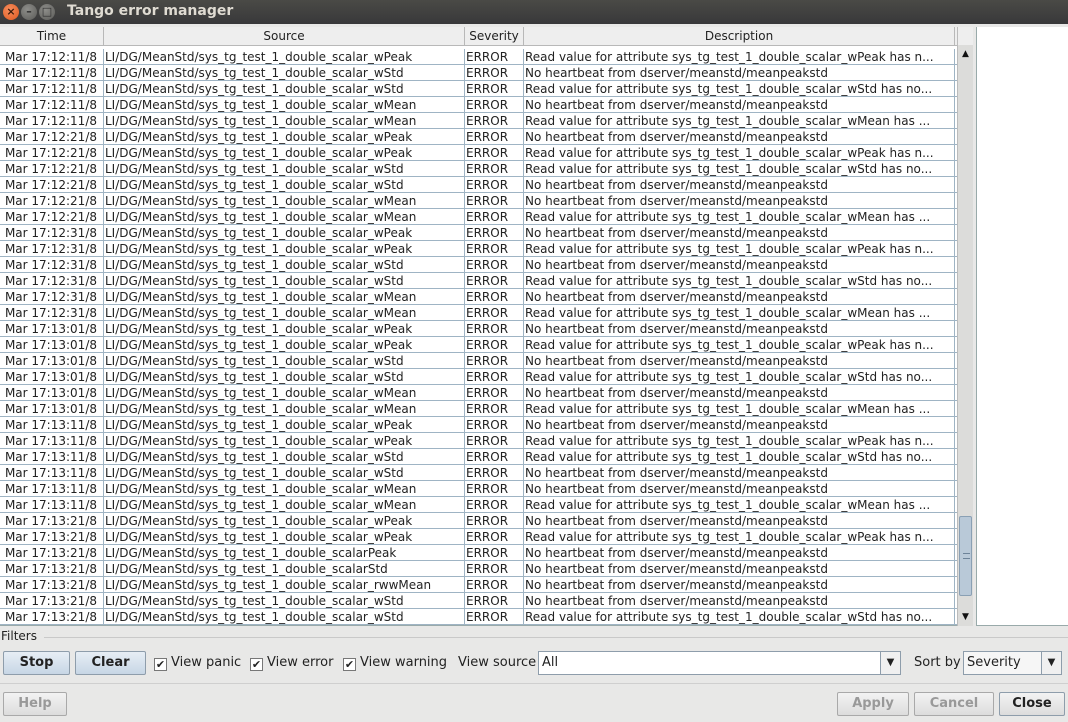 Image resolution: width=1068 pixels, height=722 pixels. Describe the element at coordinates (395, 663) in the screenshot. I see `view-warning-checkbox: ✔ View warning` at that location.